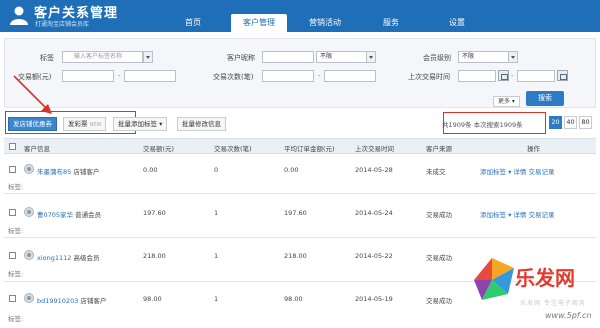 The width and height of the screenshot is (600, 328). I want to click on last-time-label: 上次交易时间, so click(429, 77).